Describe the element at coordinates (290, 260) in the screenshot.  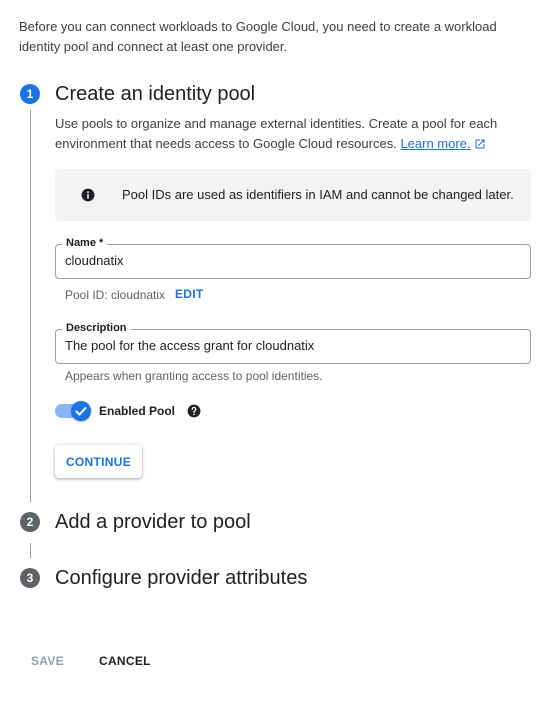
I see `name-input` at that location.